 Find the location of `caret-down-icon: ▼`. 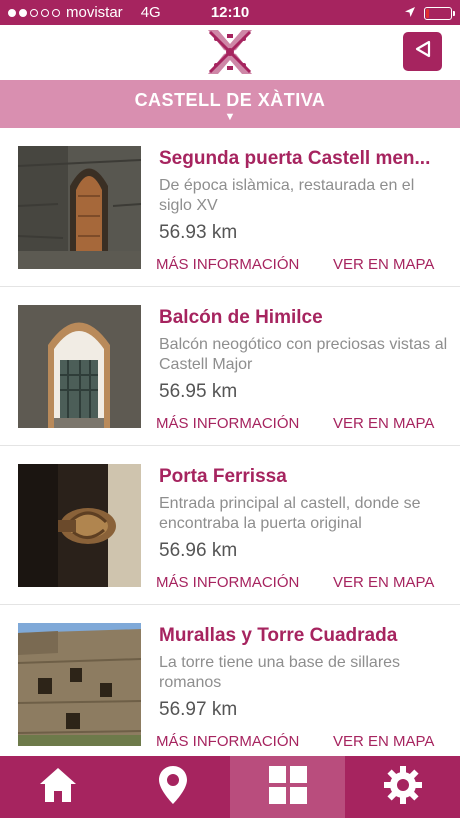

caret-down-icon: ▼ is located at coordinates (230, 117).